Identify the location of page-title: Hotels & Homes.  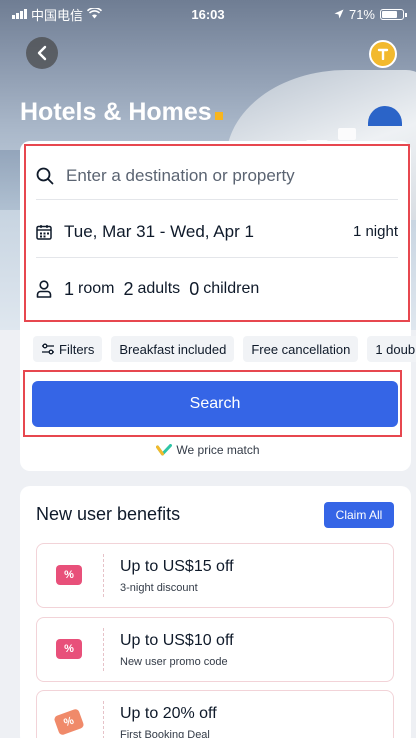
(121, 112).